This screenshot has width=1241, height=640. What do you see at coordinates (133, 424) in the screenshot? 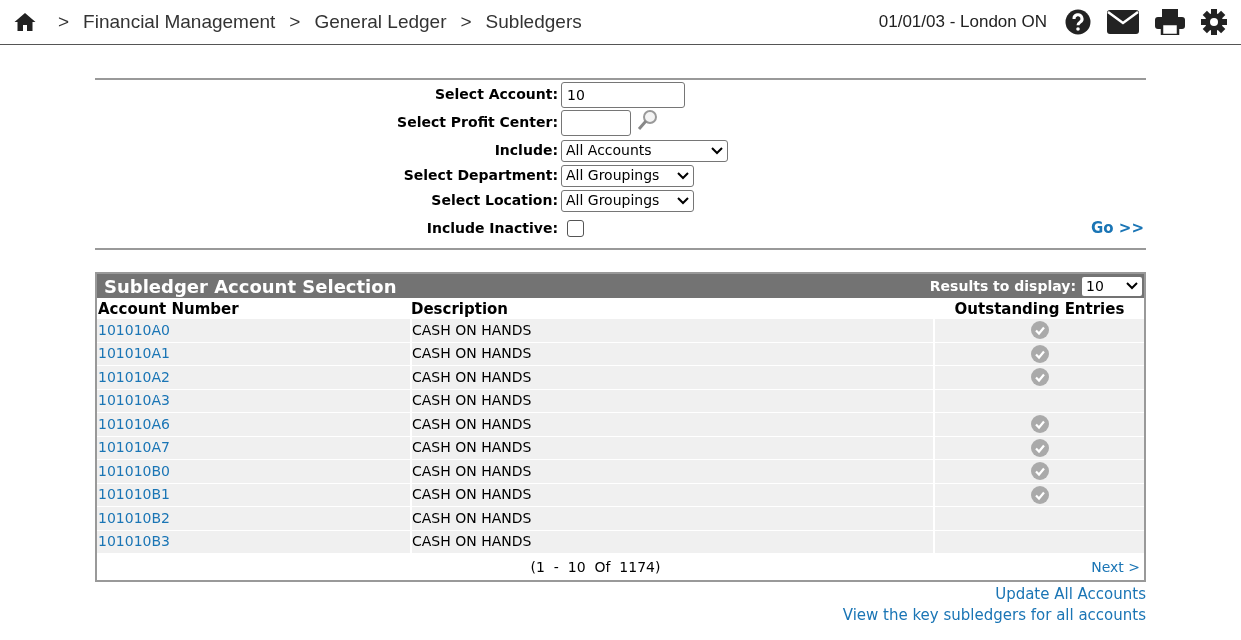
I see `account-link: 101010A6` at bounding box center [133, 424].